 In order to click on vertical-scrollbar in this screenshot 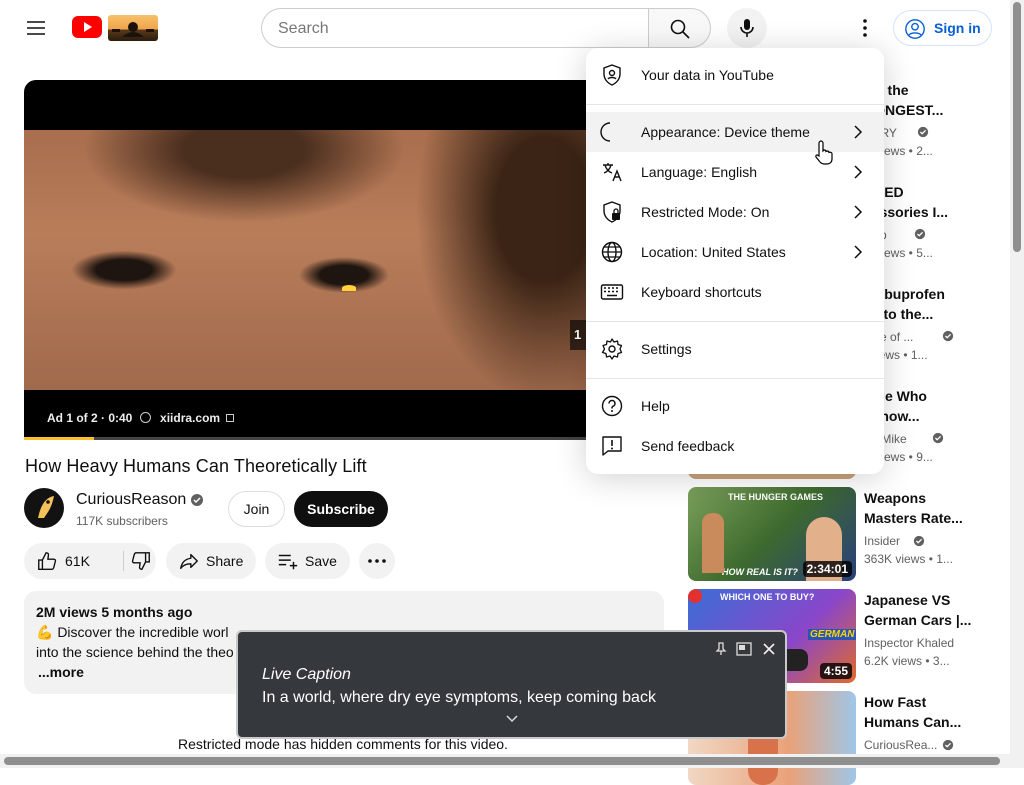, I will do `click(1017, 384)`.